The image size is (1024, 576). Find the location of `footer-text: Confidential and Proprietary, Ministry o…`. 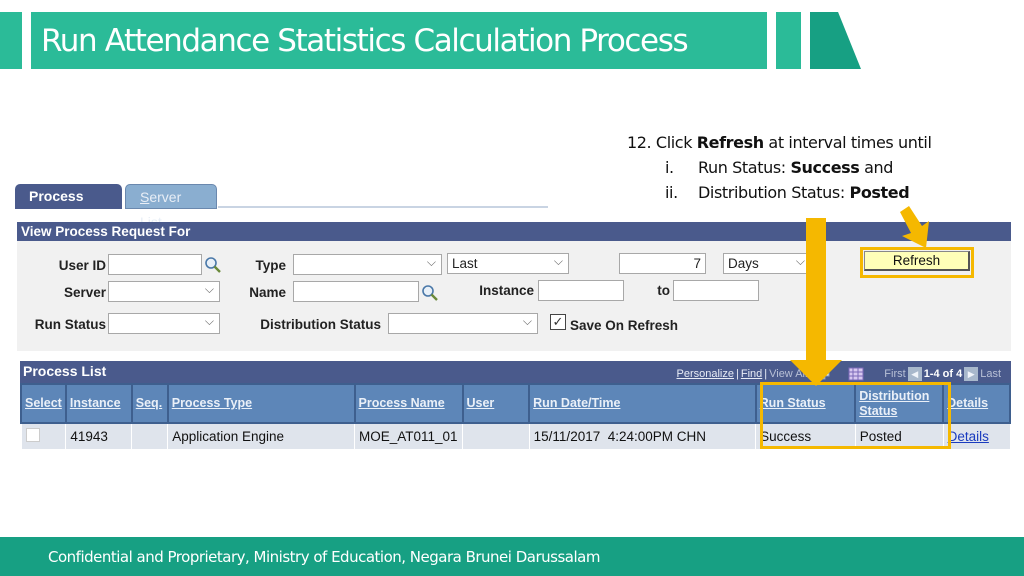

footer-text: Confidential and Proprietary, Ministry o… is located at coordinates (324, 557).